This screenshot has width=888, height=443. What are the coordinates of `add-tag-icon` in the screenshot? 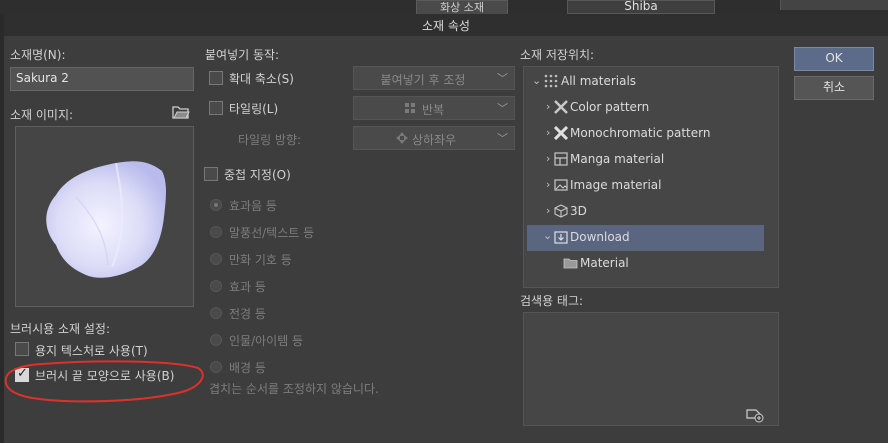 It's located at (755, 415).